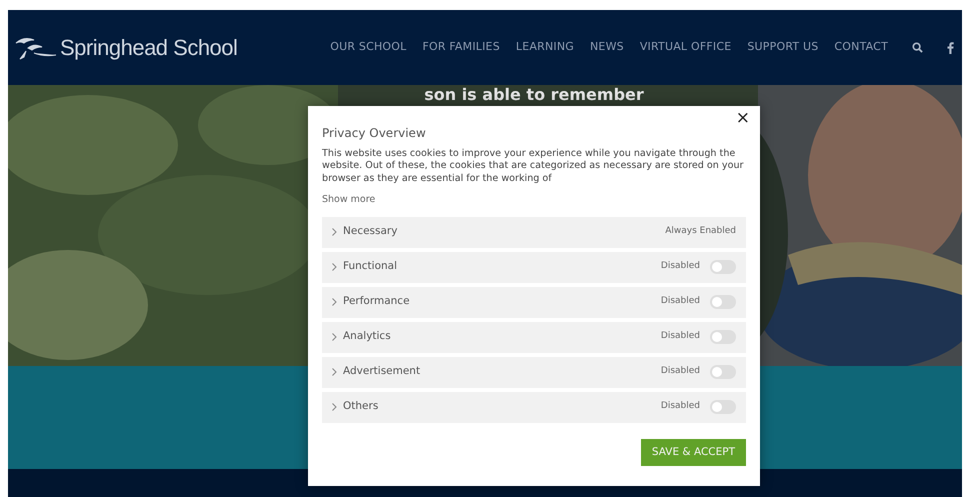 Image resolution: width=970 pixels, height=497 pixels. I want to click on category-row: Necessary Always Enabled, so click(534, 232).